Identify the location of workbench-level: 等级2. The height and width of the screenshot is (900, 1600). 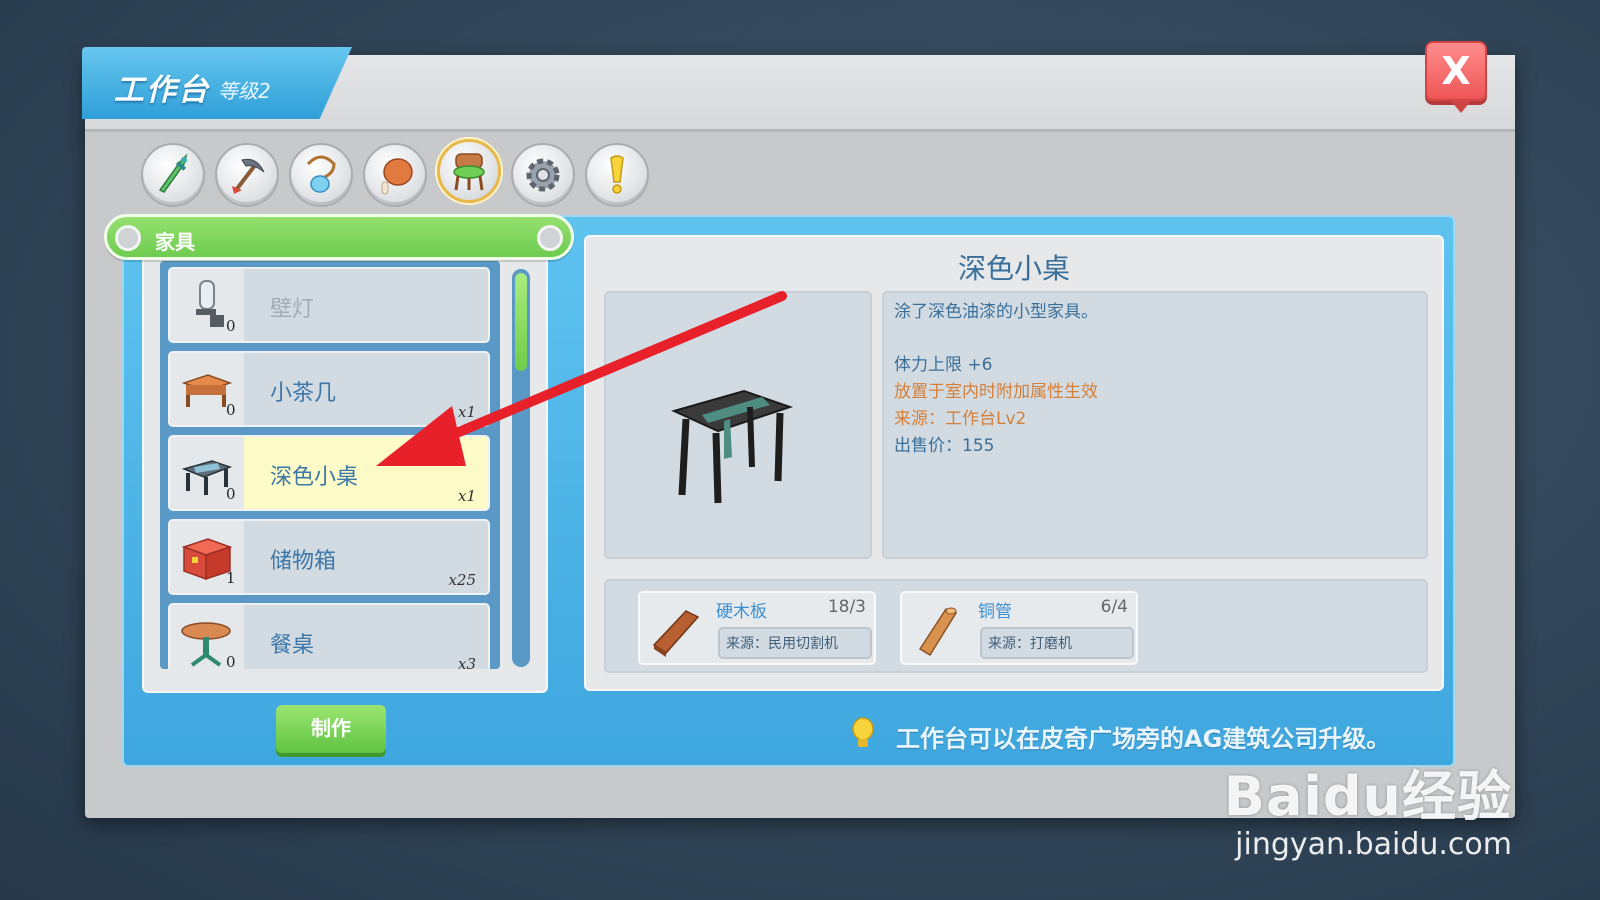
(244, 91).